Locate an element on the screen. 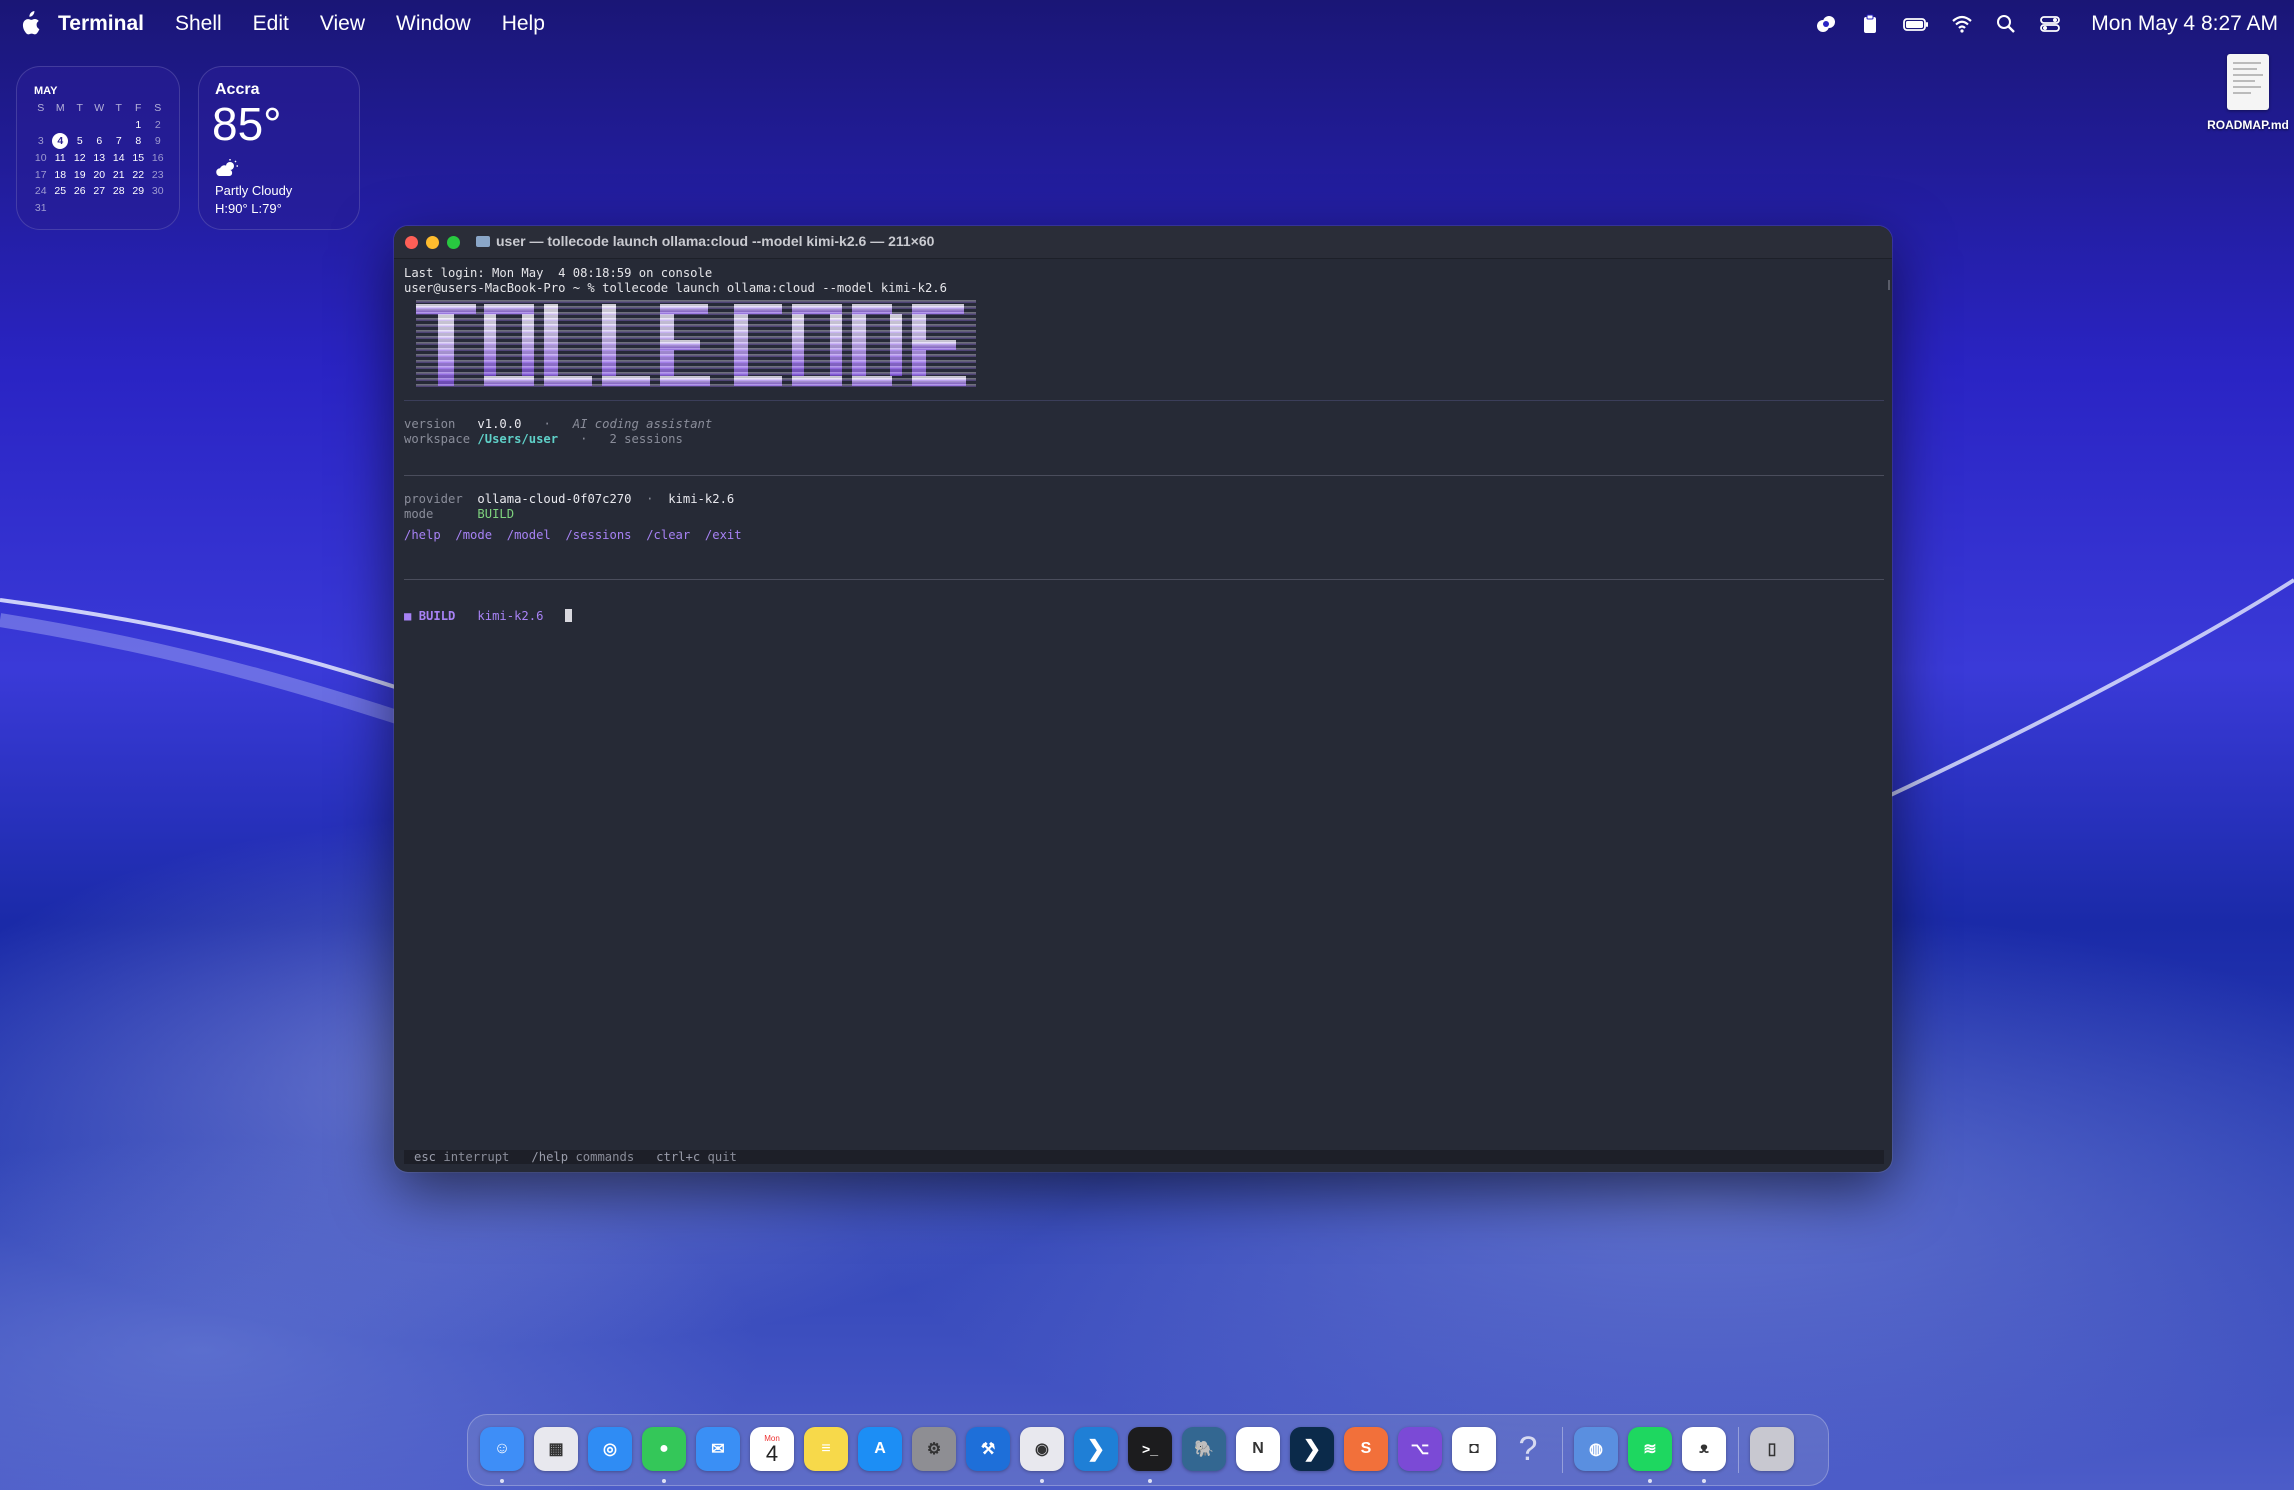  calendar-month: MAY is located at coordinates (46, 91).